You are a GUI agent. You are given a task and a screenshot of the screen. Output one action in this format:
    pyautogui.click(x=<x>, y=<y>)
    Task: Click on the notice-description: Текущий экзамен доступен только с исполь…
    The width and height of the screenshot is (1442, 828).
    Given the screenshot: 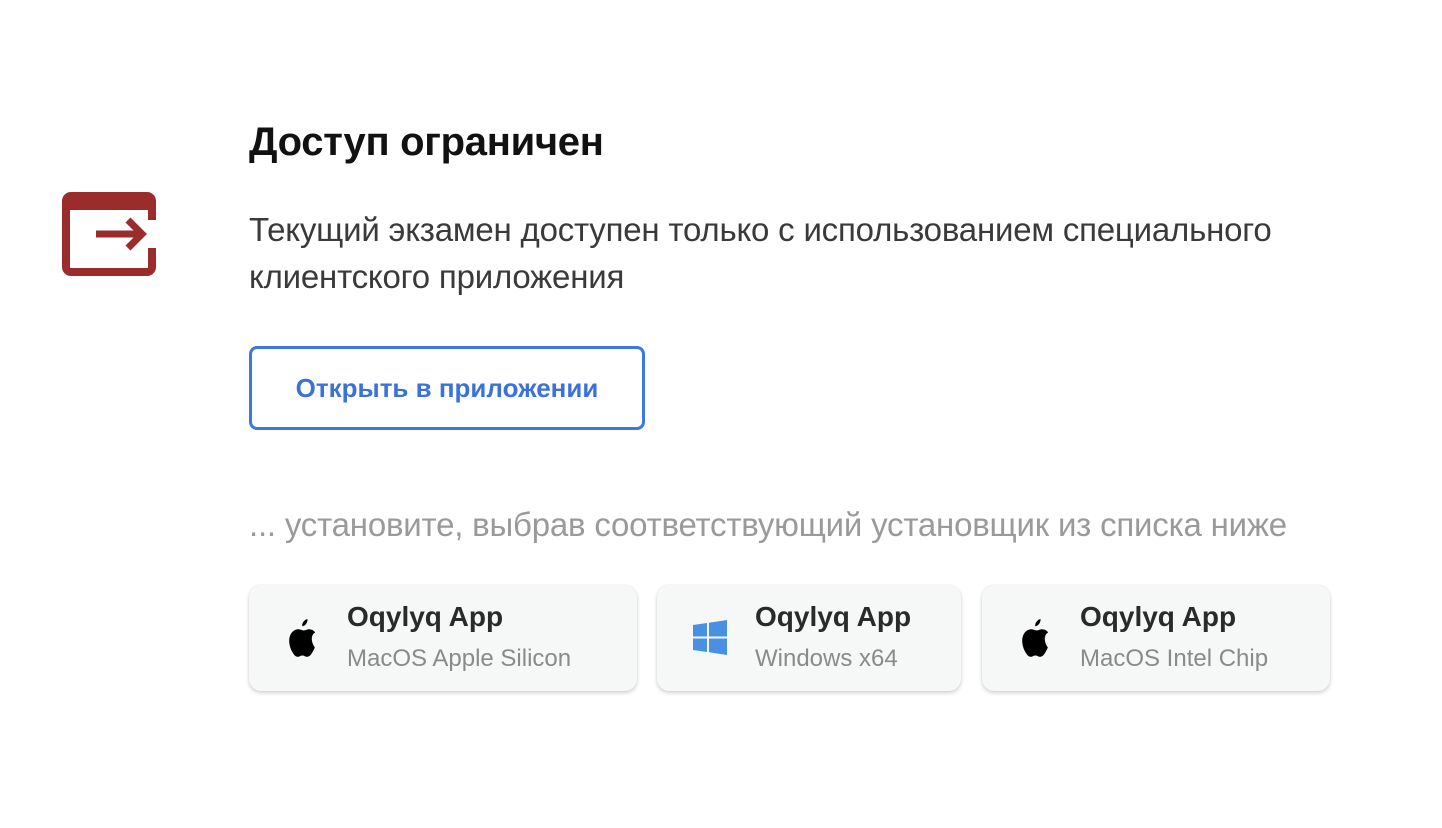 What is the action you would take?
    pyautogui.click(x=760, y=253)
    